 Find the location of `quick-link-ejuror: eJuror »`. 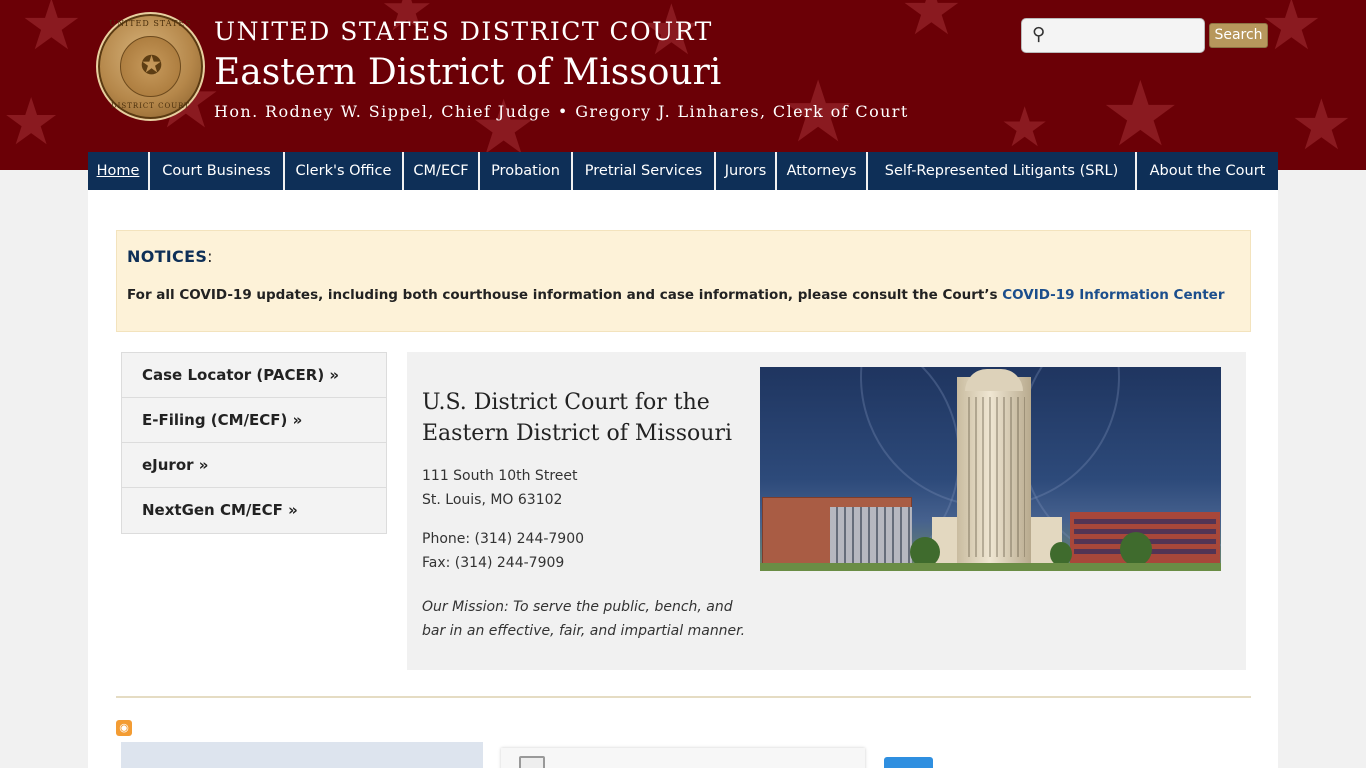

quick-link-ejuror: eJuror » is located at coordinates (254, 465).